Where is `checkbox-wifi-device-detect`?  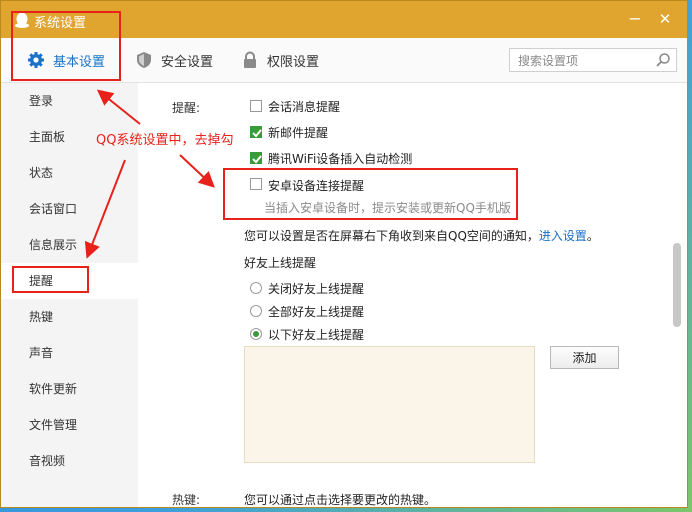 checkbox-wifi-device-detect is located at coordinates (256, 158).